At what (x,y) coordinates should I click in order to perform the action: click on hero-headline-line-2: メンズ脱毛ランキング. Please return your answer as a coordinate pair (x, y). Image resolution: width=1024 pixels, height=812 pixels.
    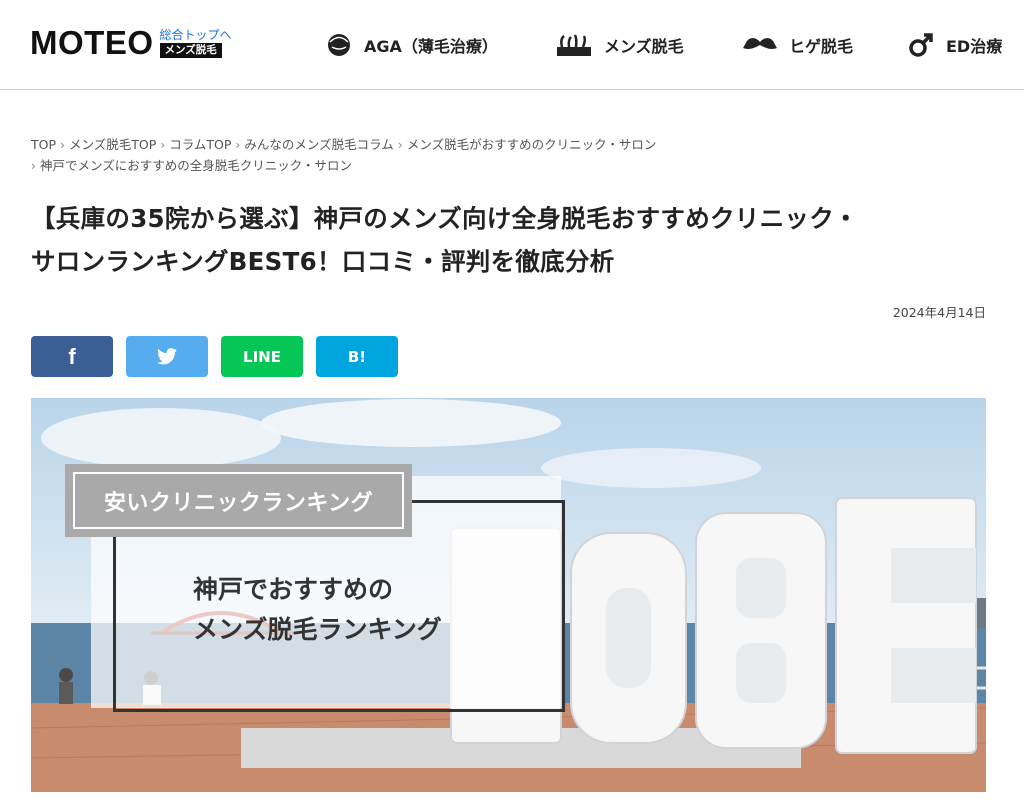
    Looking at the image, I should click on (317, 629).